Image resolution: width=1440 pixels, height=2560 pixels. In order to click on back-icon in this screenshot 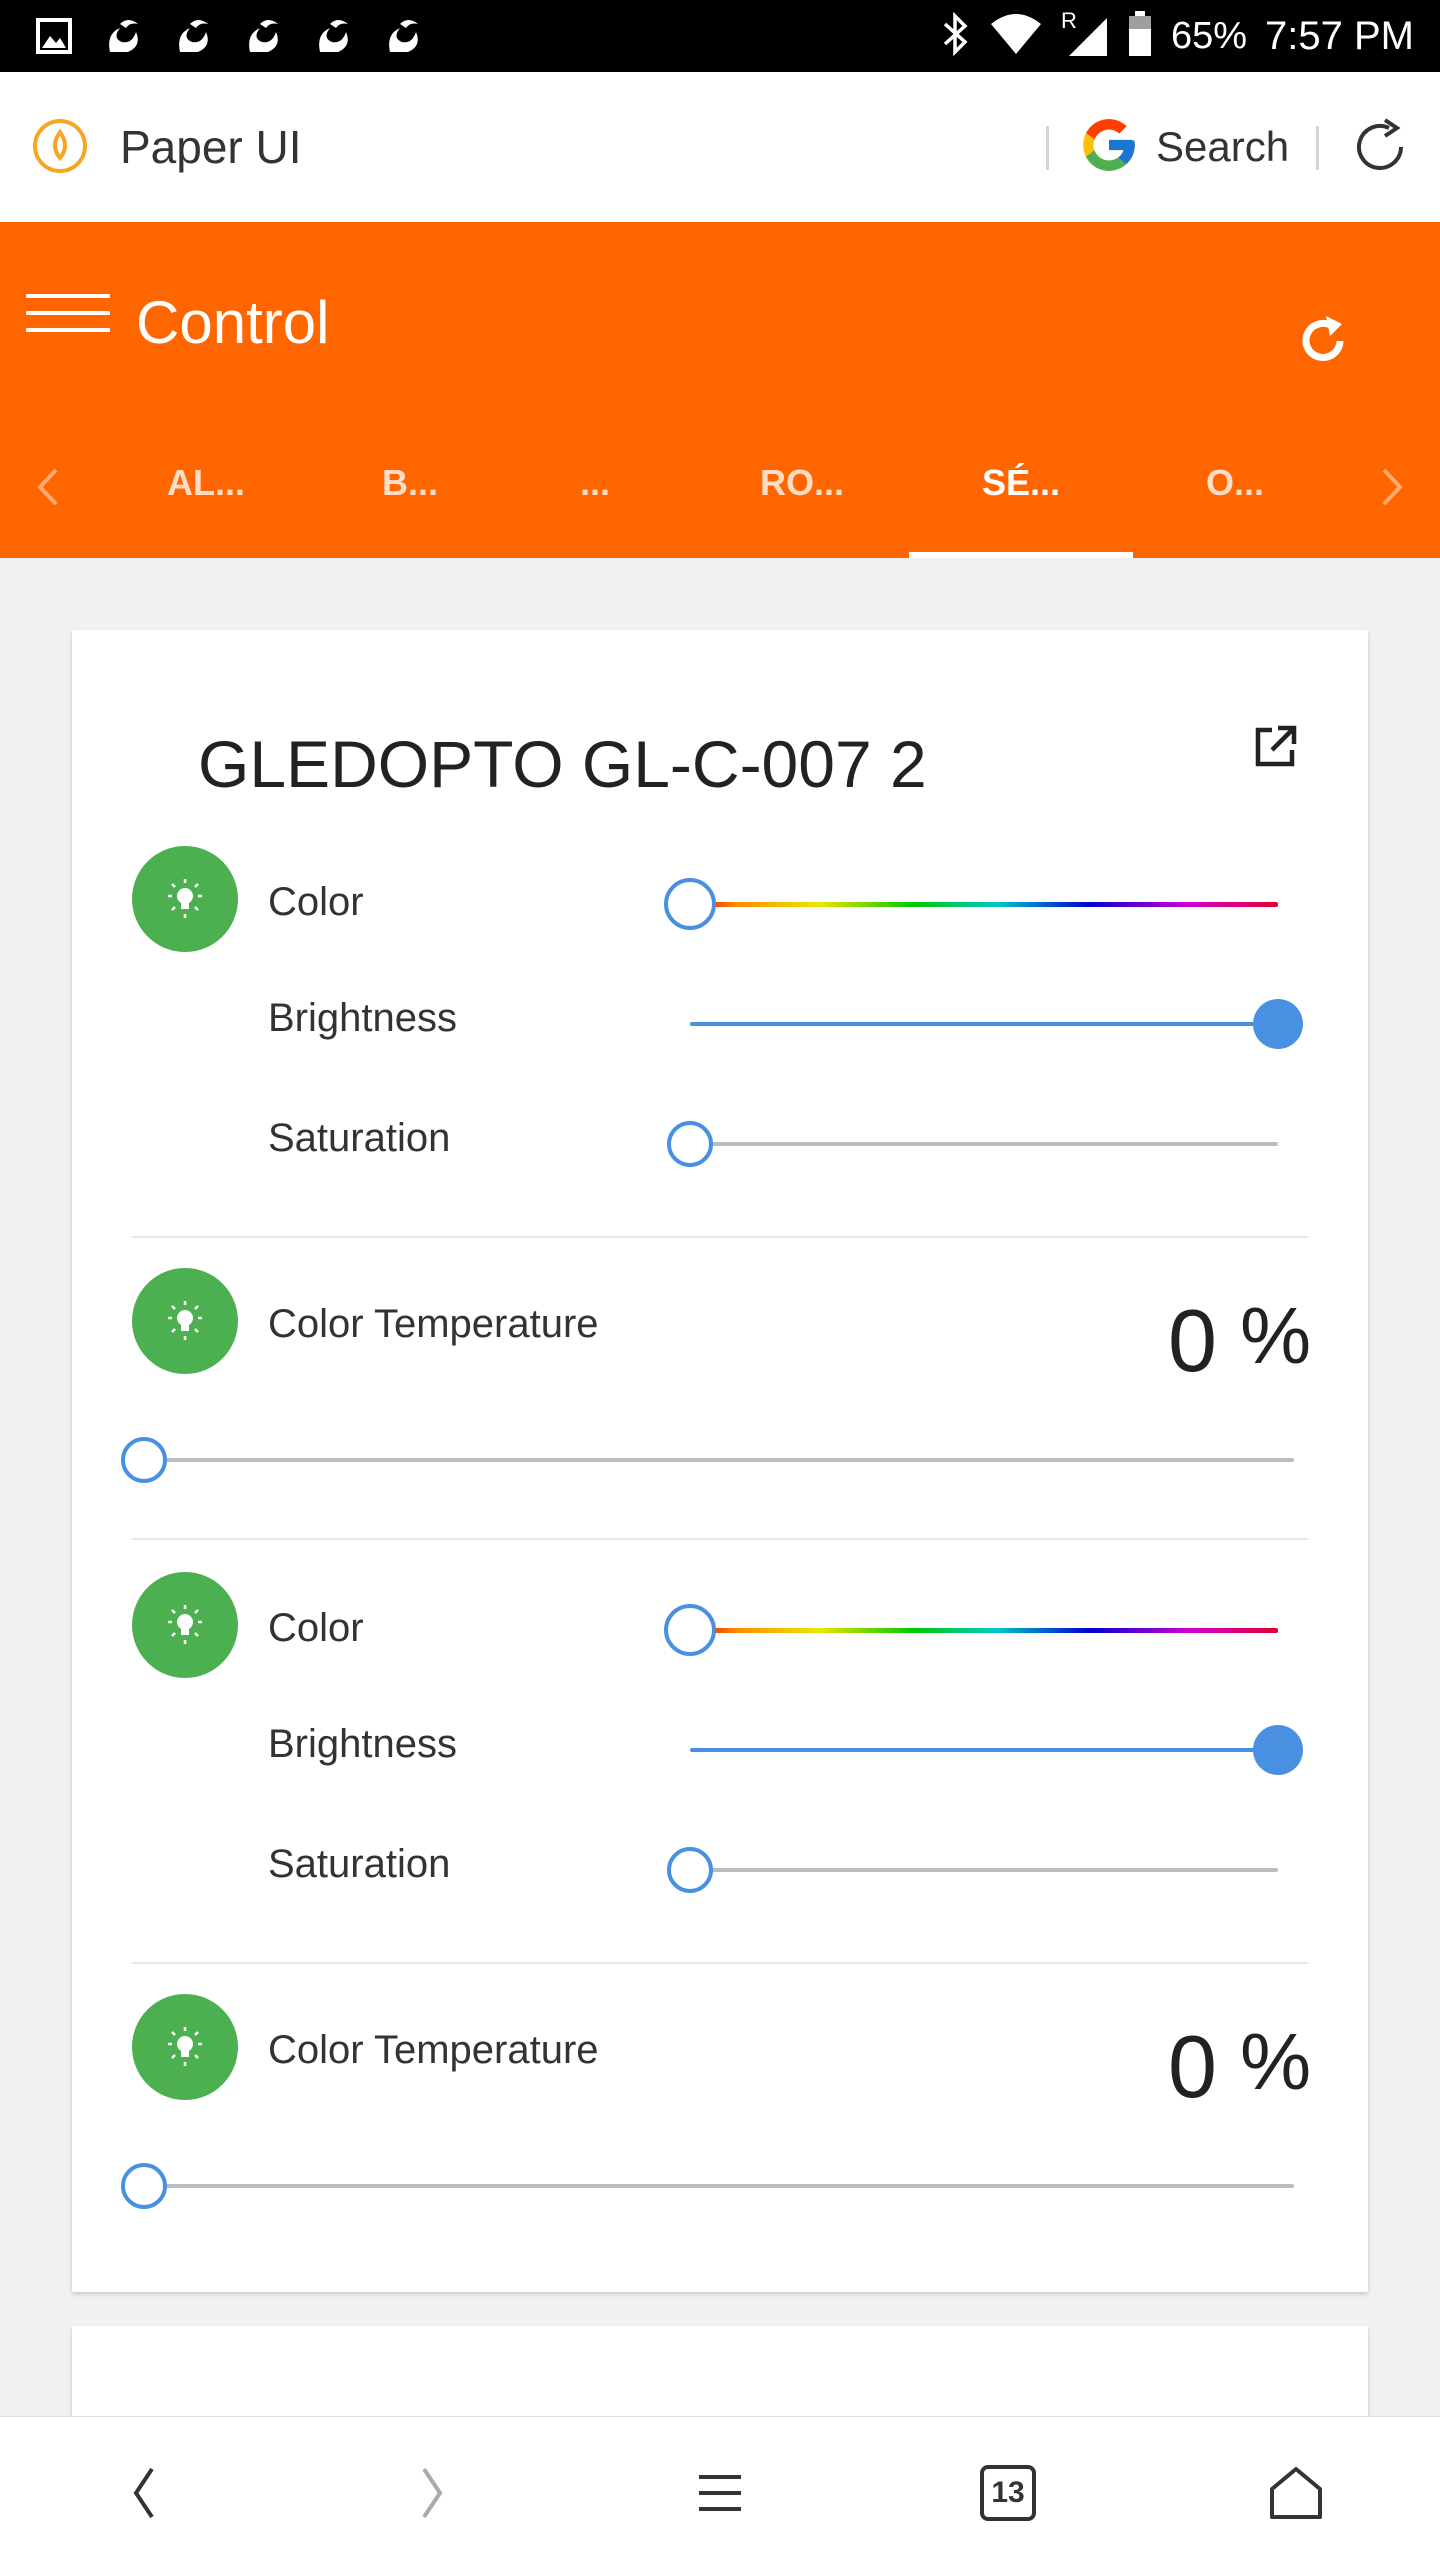, I will do `click(144, 2493)`.